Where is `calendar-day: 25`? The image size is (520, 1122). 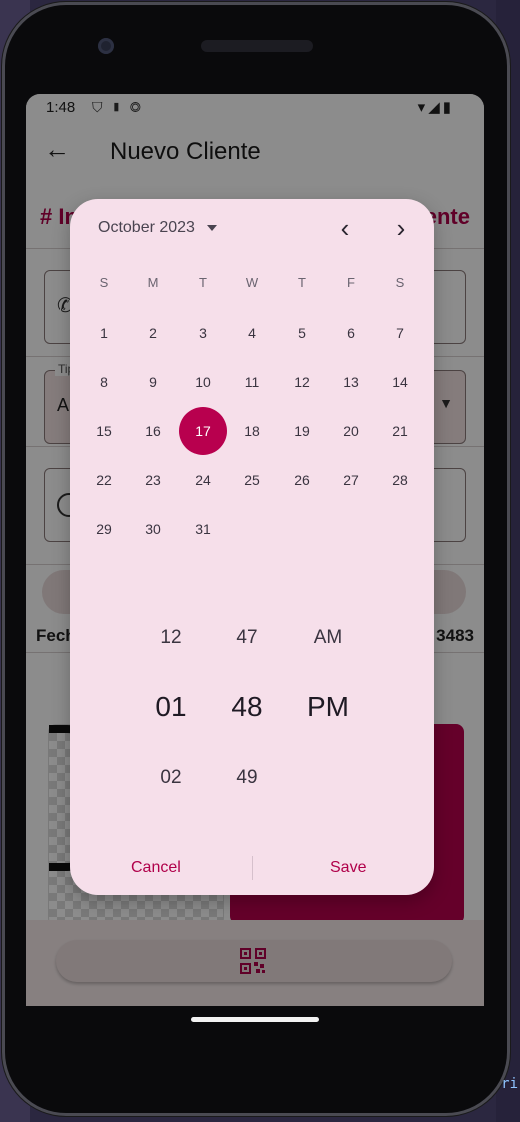 calendar-day: 25 is located at coordinates (252, 480).